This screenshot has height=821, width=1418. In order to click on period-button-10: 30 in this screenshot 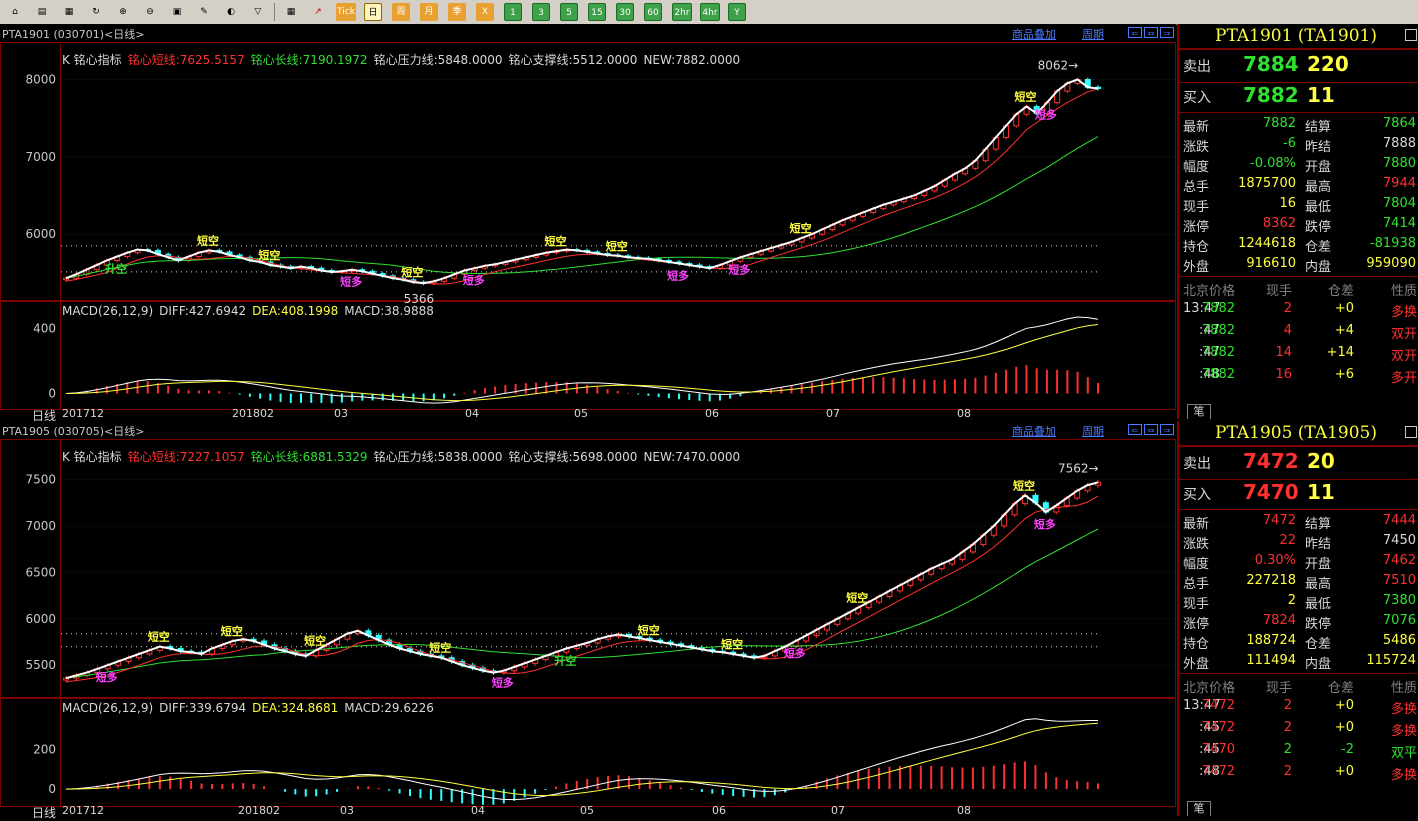, I will do `click(625, 12)`.